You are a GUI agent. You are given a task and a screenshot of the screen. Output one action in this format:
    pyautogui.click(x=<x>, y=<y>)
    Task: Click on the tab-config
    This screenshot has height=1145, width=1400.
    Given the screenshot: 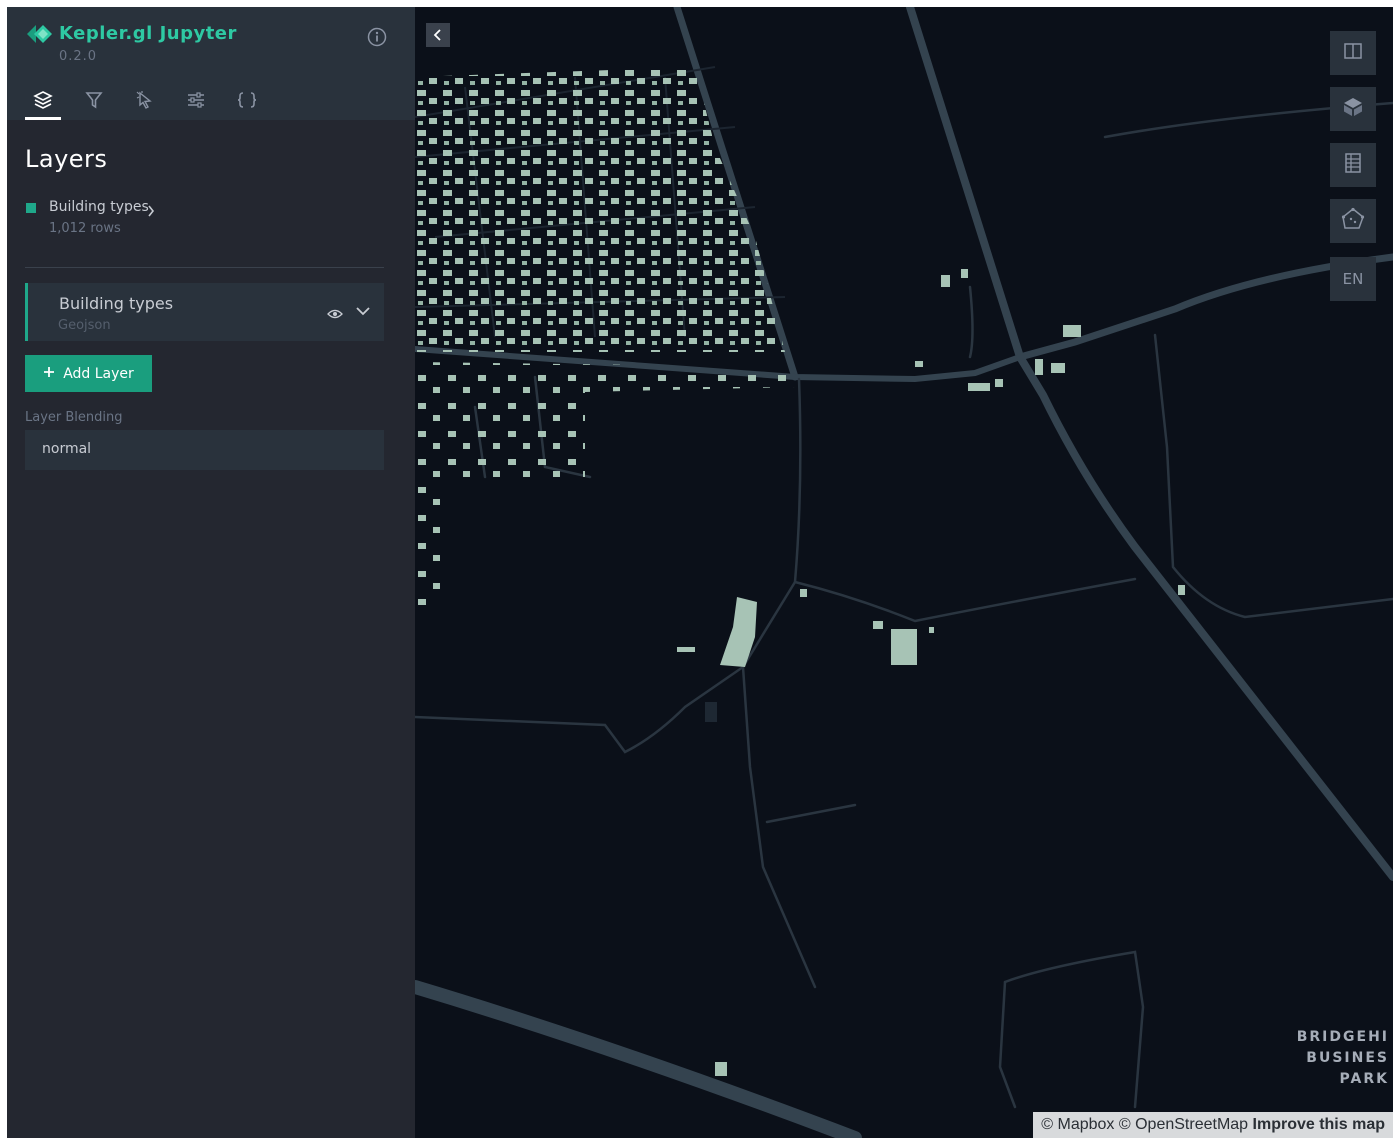 What is the action you would take?
    pyautogui.click(x=247, y=102)
    